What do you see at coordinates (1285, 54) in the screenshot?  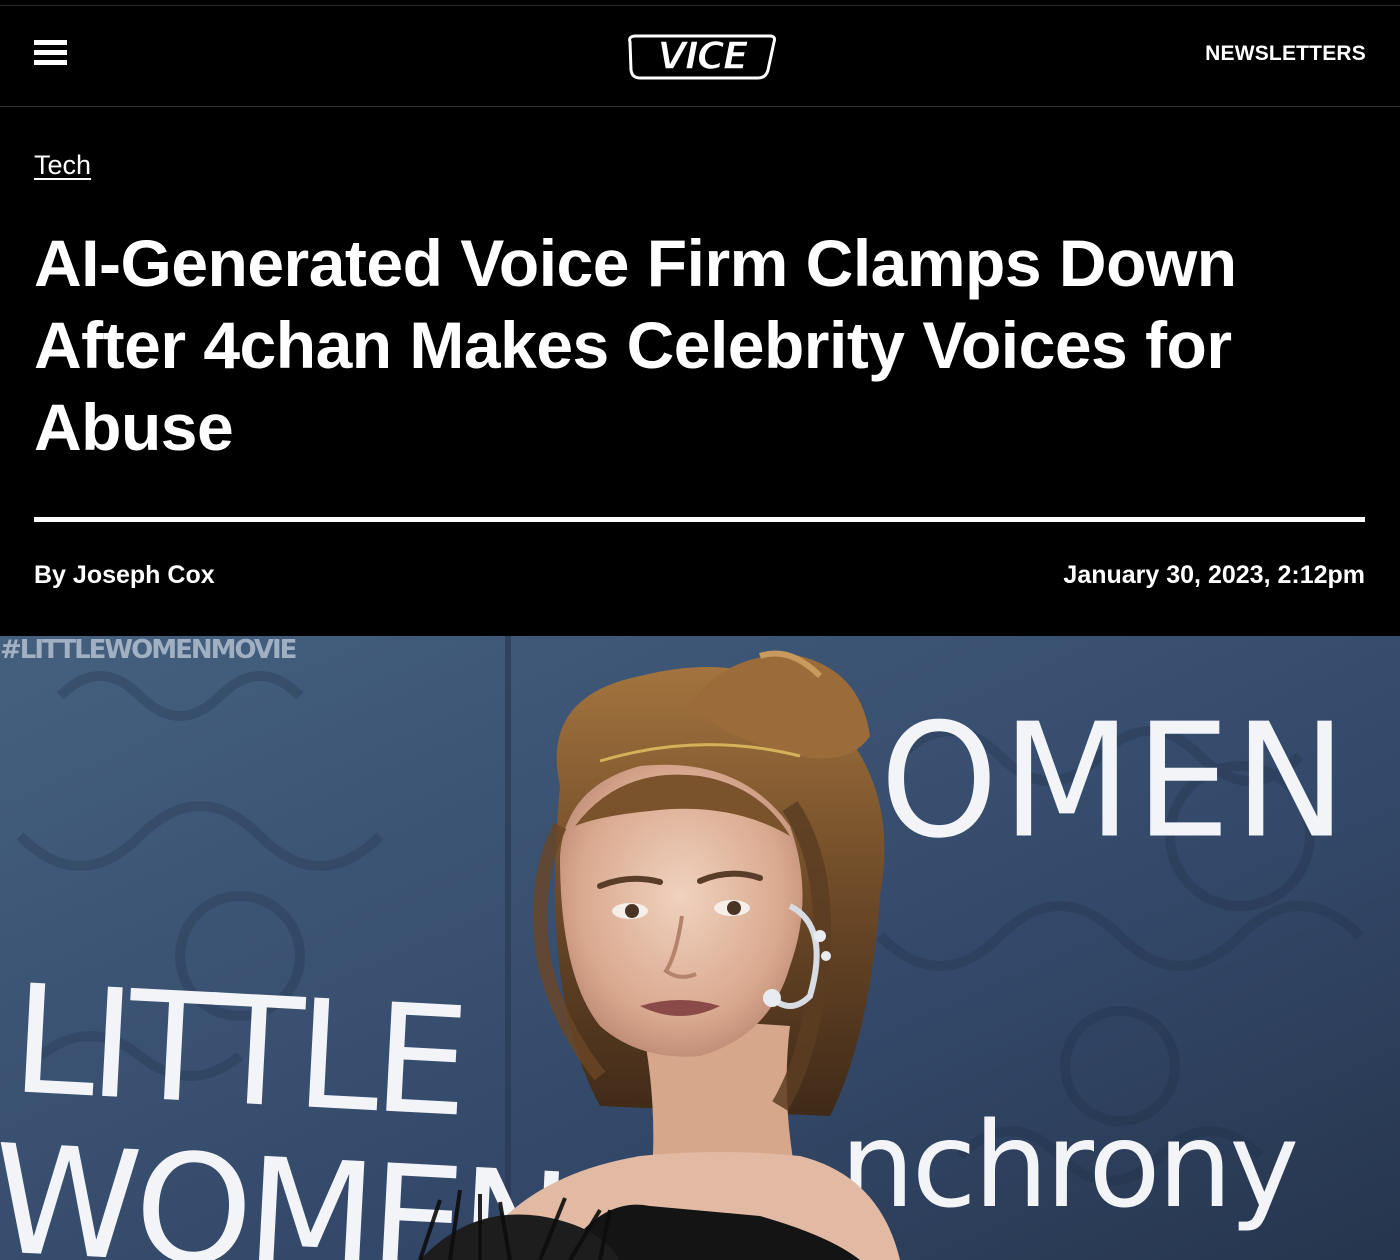 I see `newsletters-link: NEWSLETTERS` at bounding box center [1285, 54].